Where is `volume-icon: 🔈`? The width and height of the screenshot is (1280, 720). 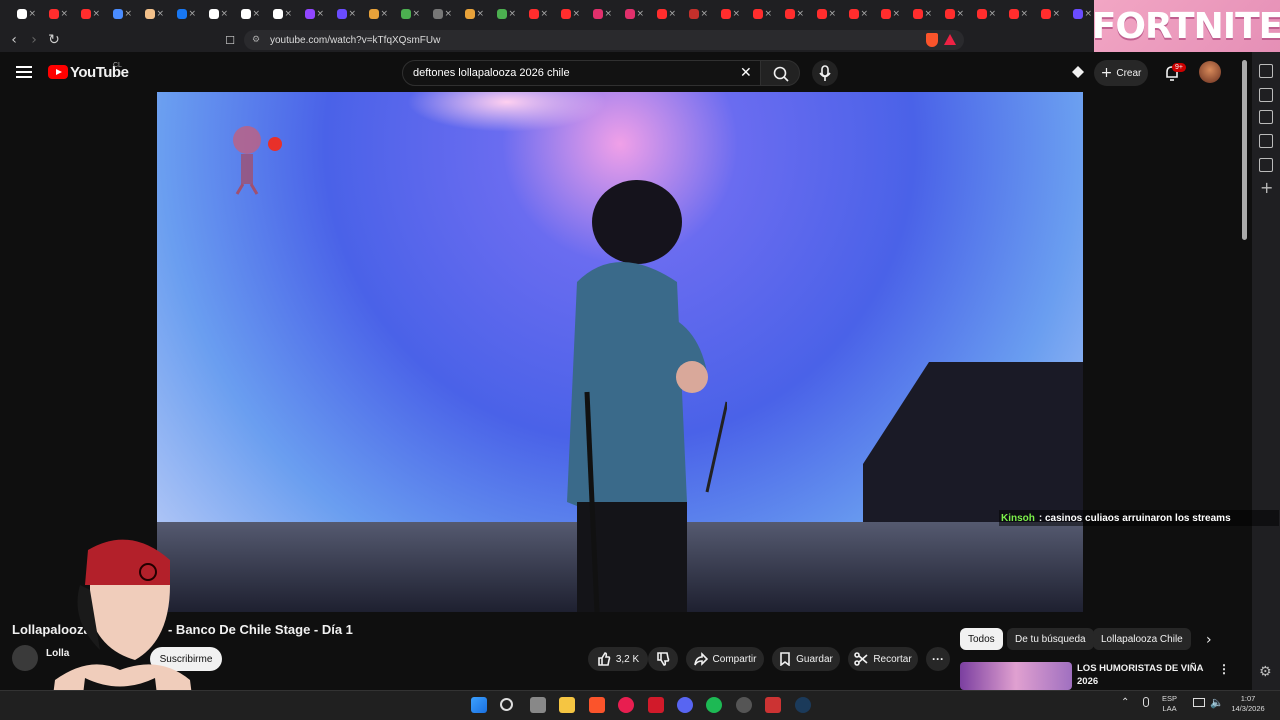
volume-icon: 🔈 is located at coordinates (1217, 702).